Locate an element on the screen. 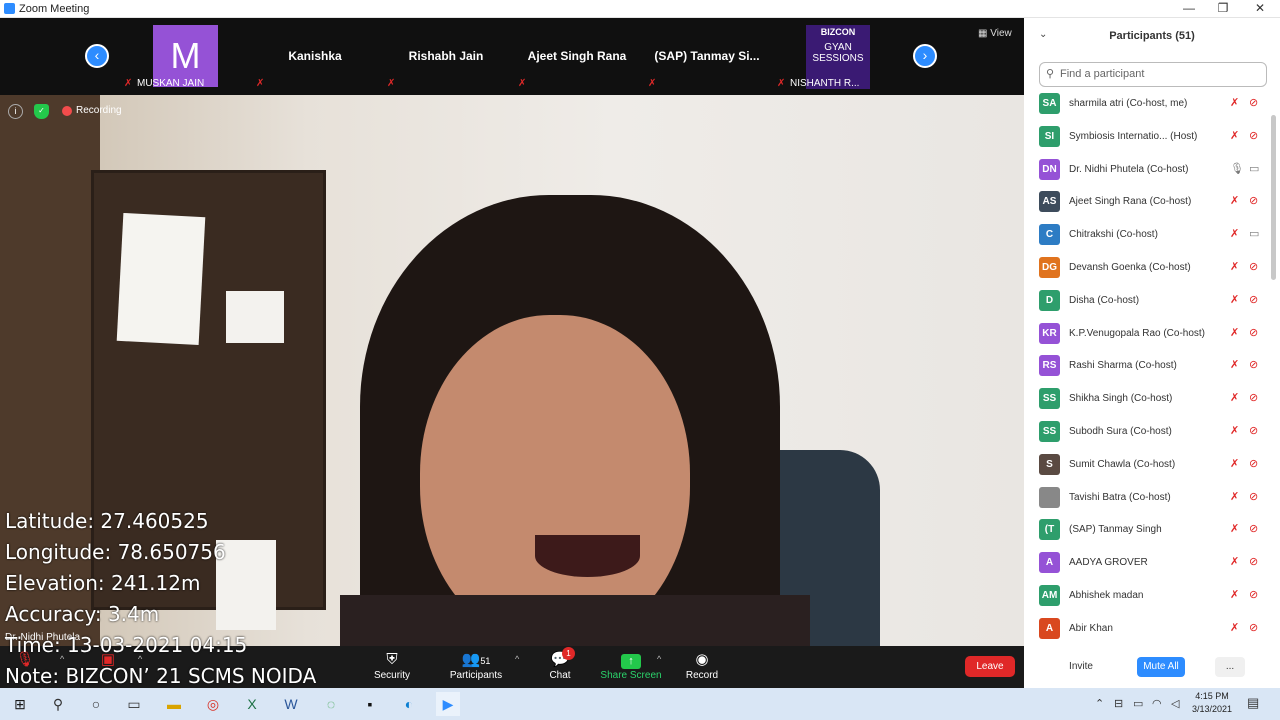  participants-button: 👥51 Participants is located at coordinates (476, 665).